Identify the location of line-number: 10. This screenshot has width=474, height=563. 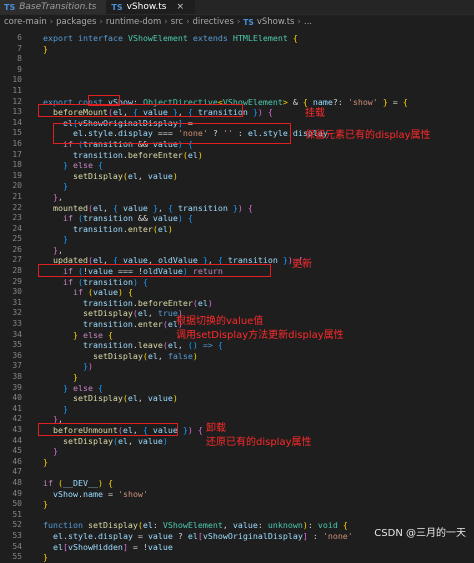
(17, 80).